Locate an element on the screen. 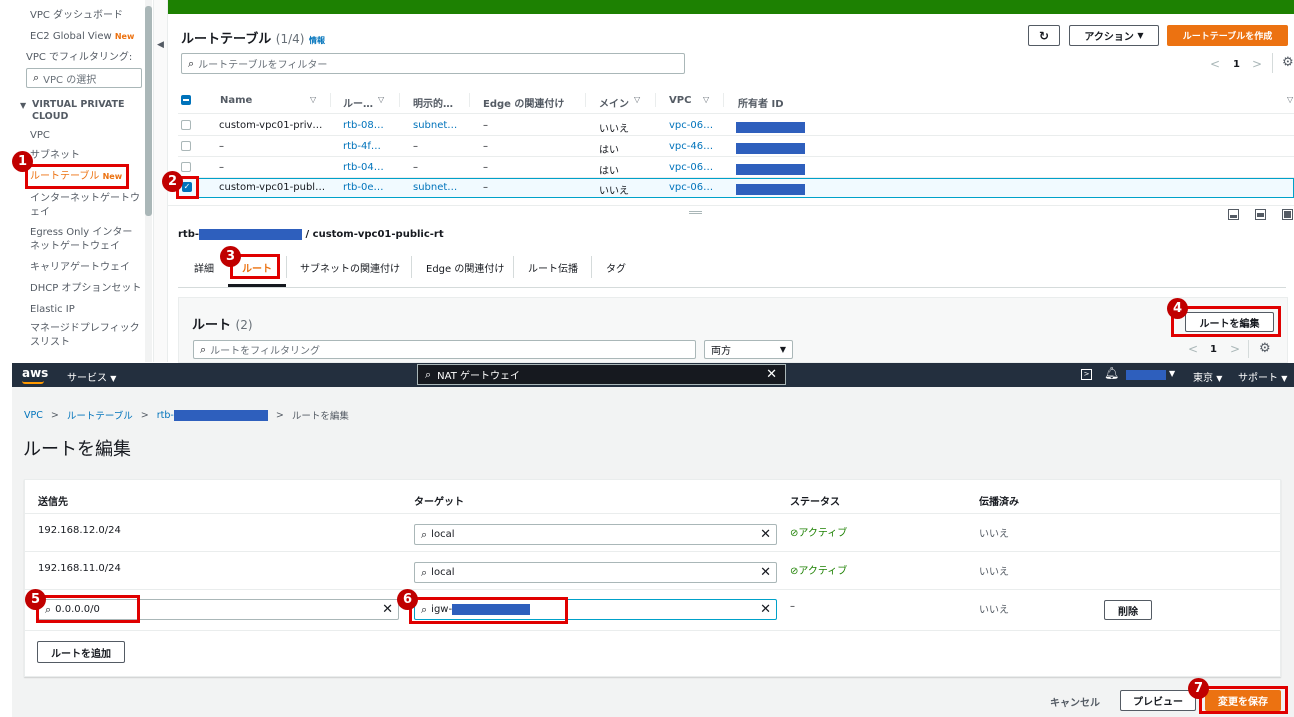 Image resolution: width=1294 pixels, height=717 pixels. route-status: – is located at coordinates (792, 606).